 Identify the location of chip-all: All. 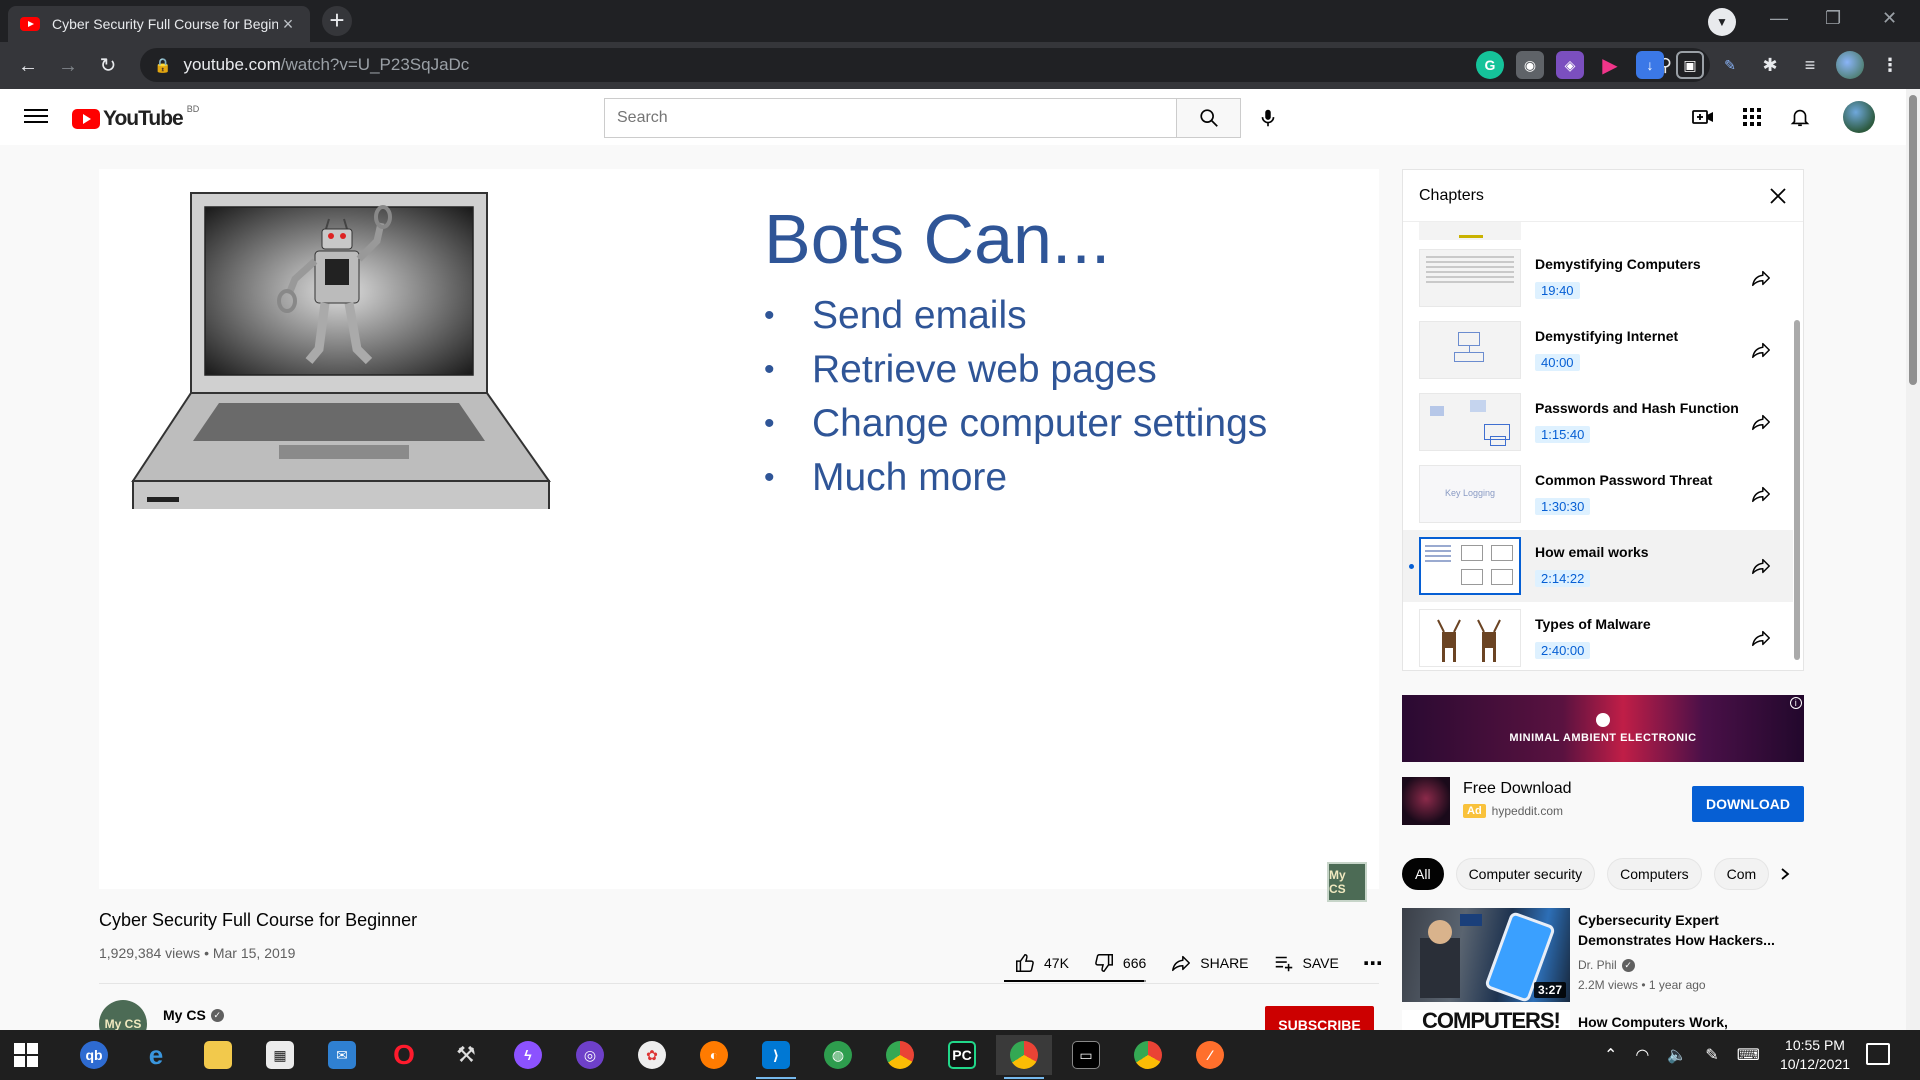
(1423, 874).